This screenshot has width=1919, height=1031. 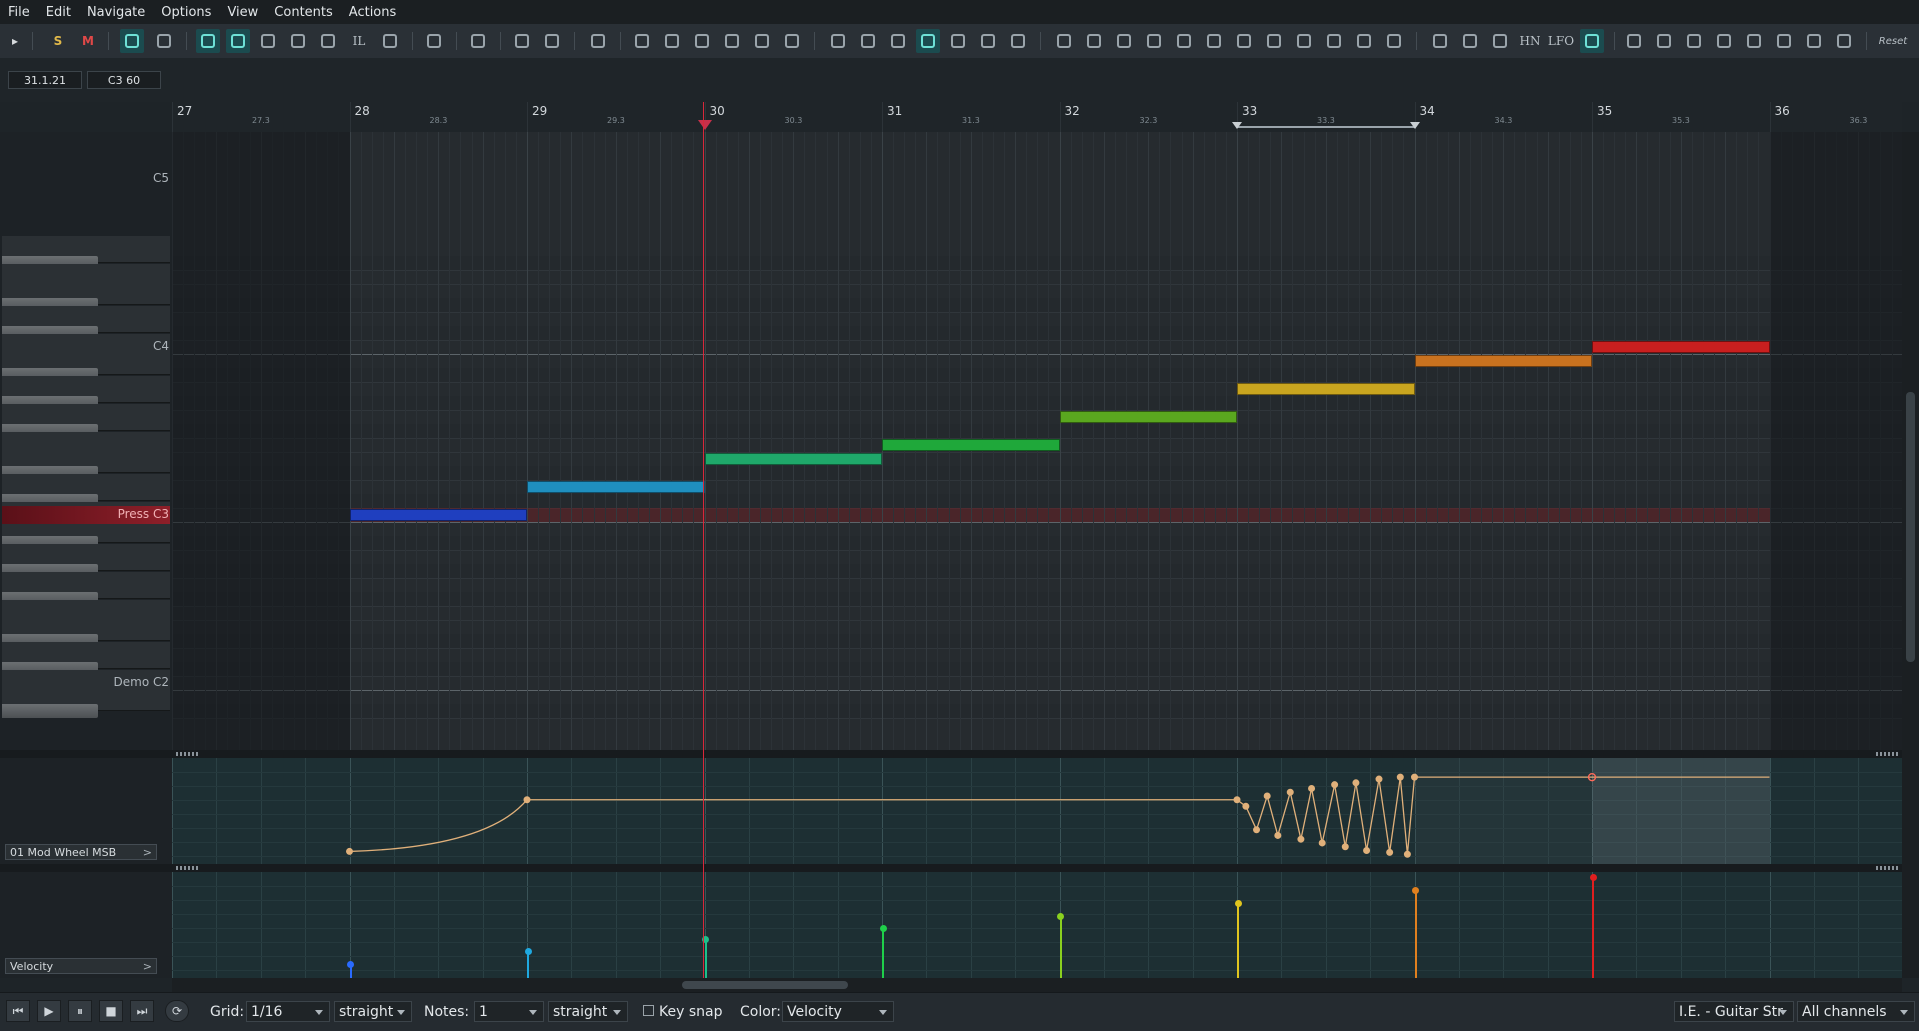 I want to click on note-sixteenth-icon, so click(x=958, y=41).